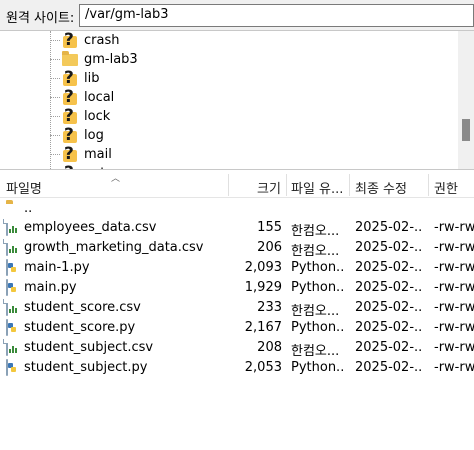 The height and width of the screenshot is (450, 474). I want to click on file-name: main.py, so click(50, 287).